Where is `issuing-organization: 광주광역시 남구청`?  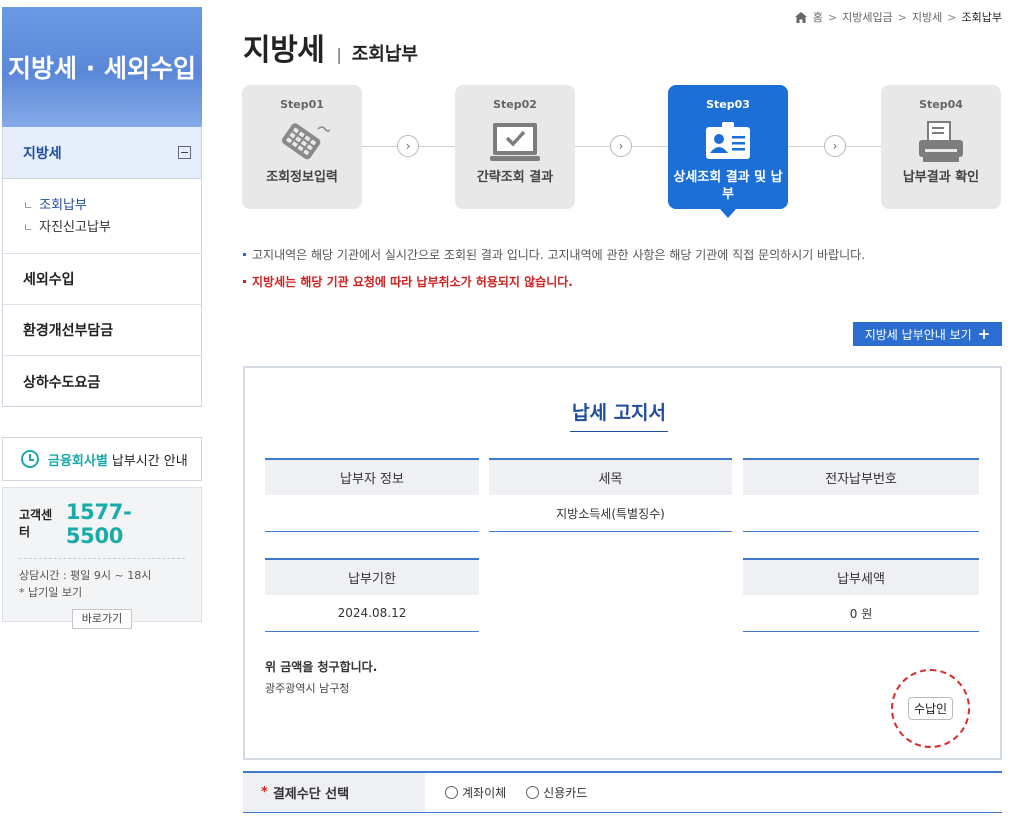
issuing-organization: 광주광역시 남구청 is located at coordinates (307, 688).